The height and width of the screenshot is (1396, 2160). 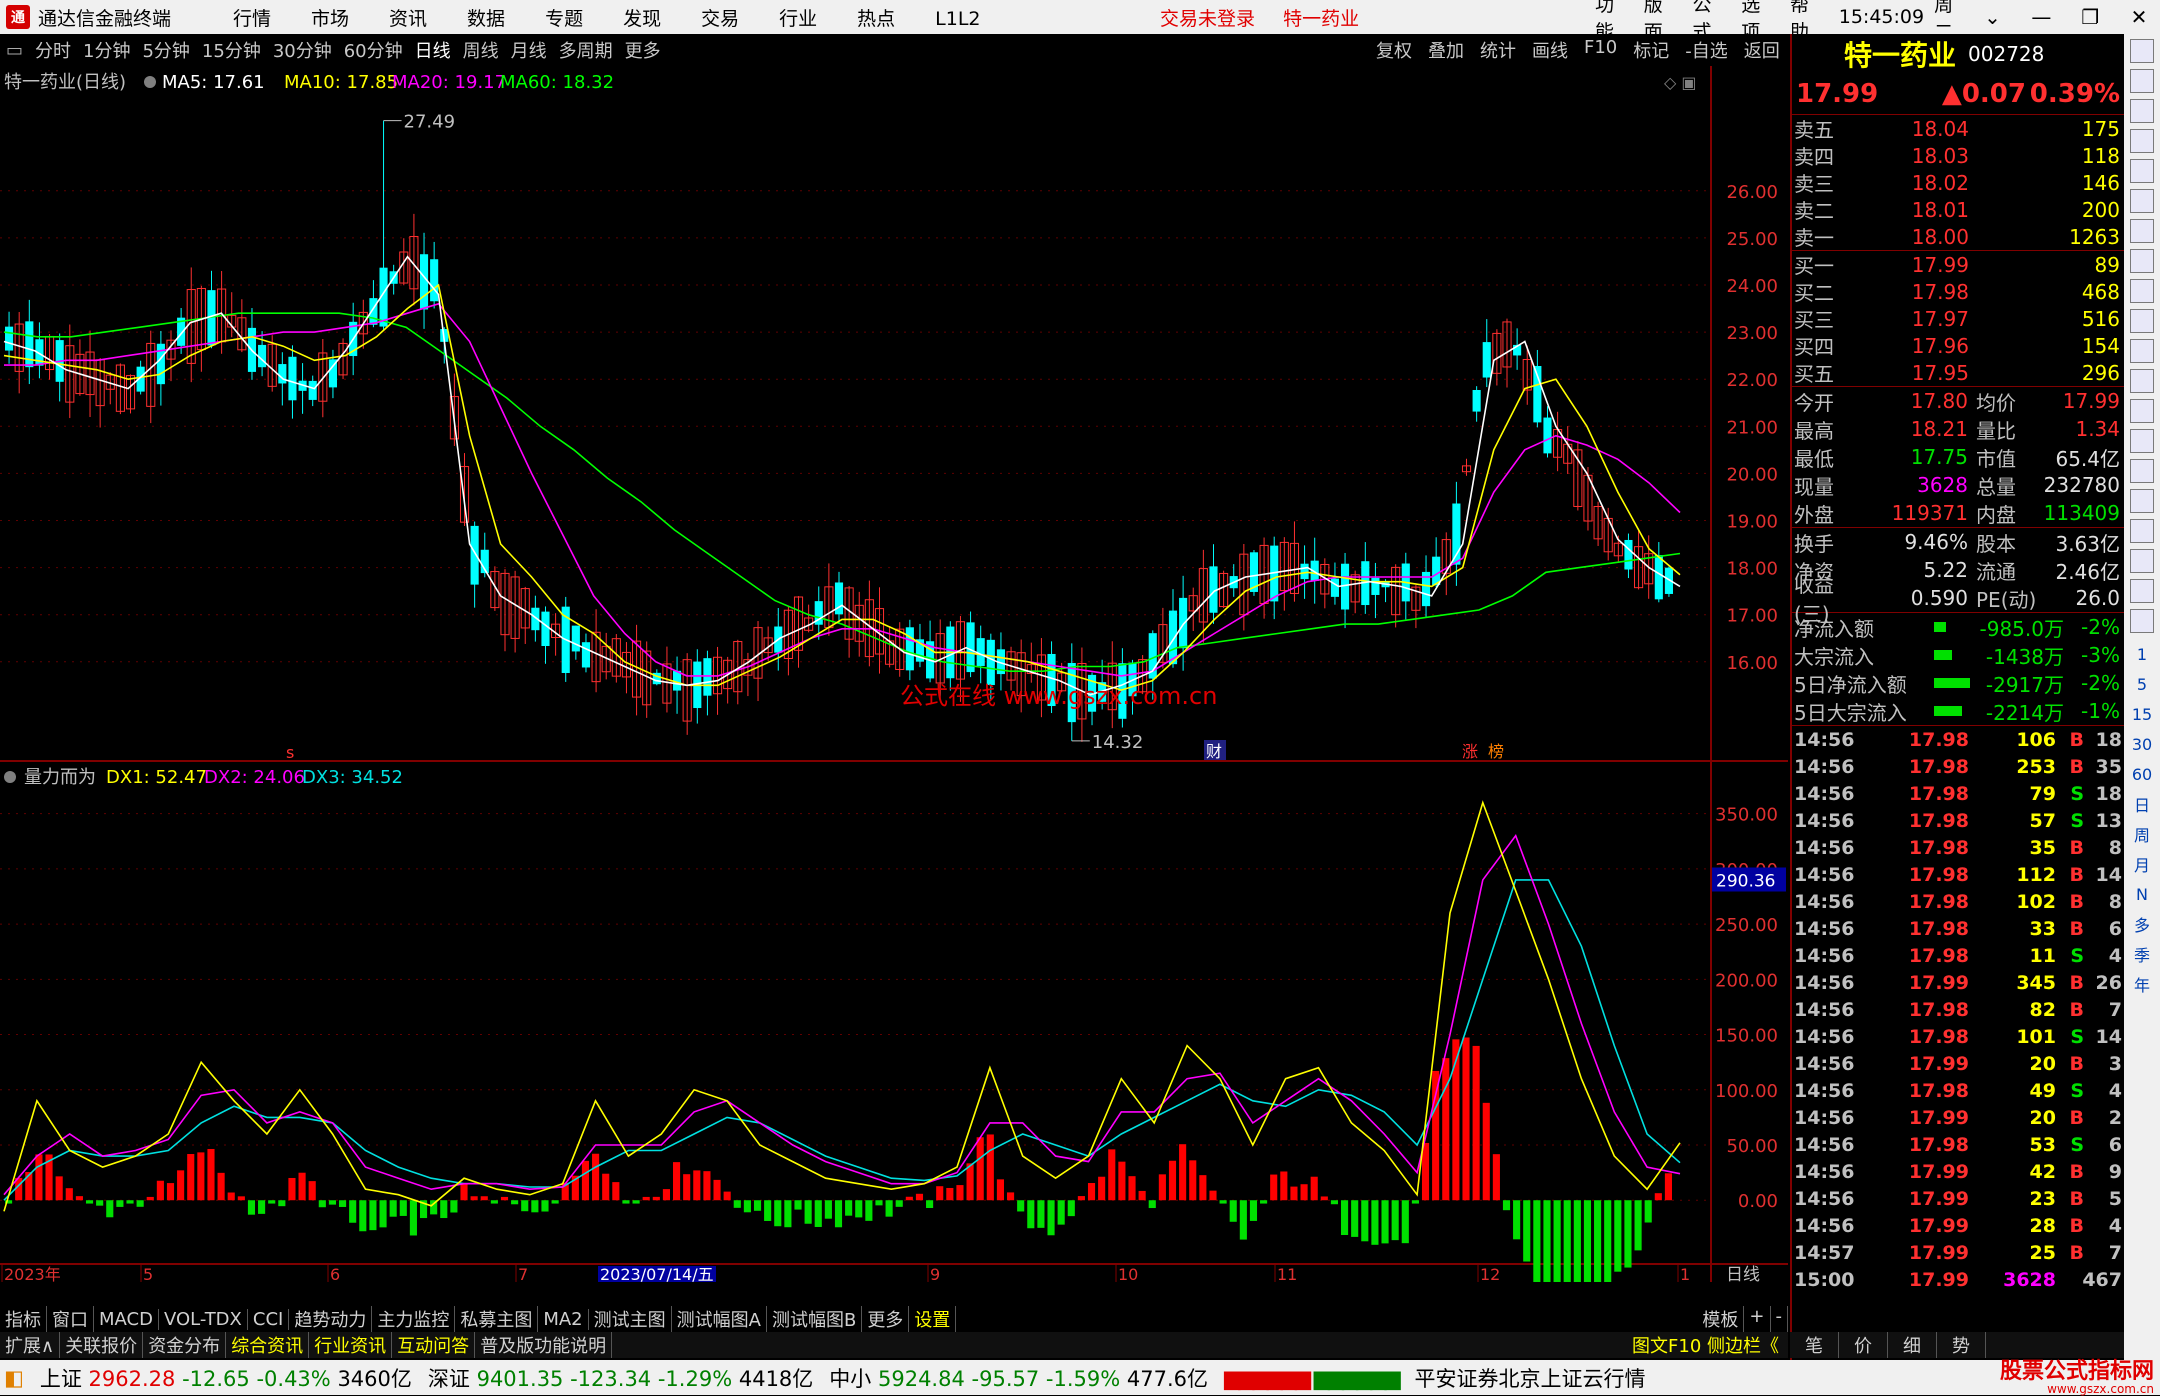 I want to click on period-tab: 日线, so click(x=433, y=50).